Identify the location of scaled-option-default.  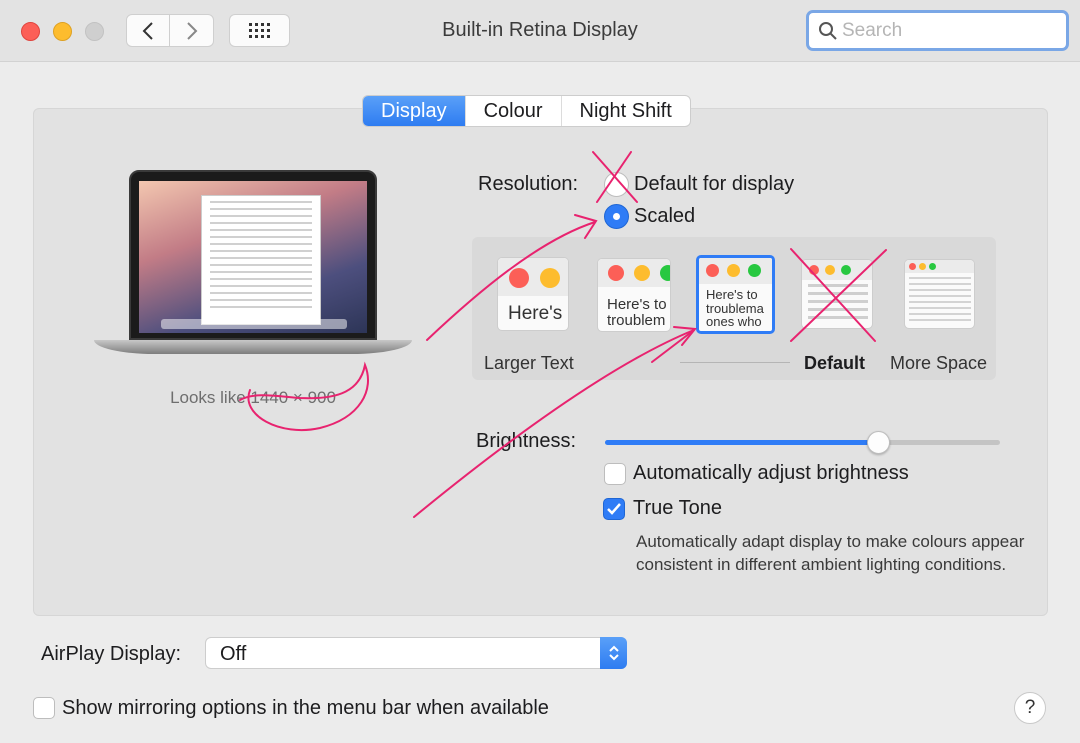
(837, 294).